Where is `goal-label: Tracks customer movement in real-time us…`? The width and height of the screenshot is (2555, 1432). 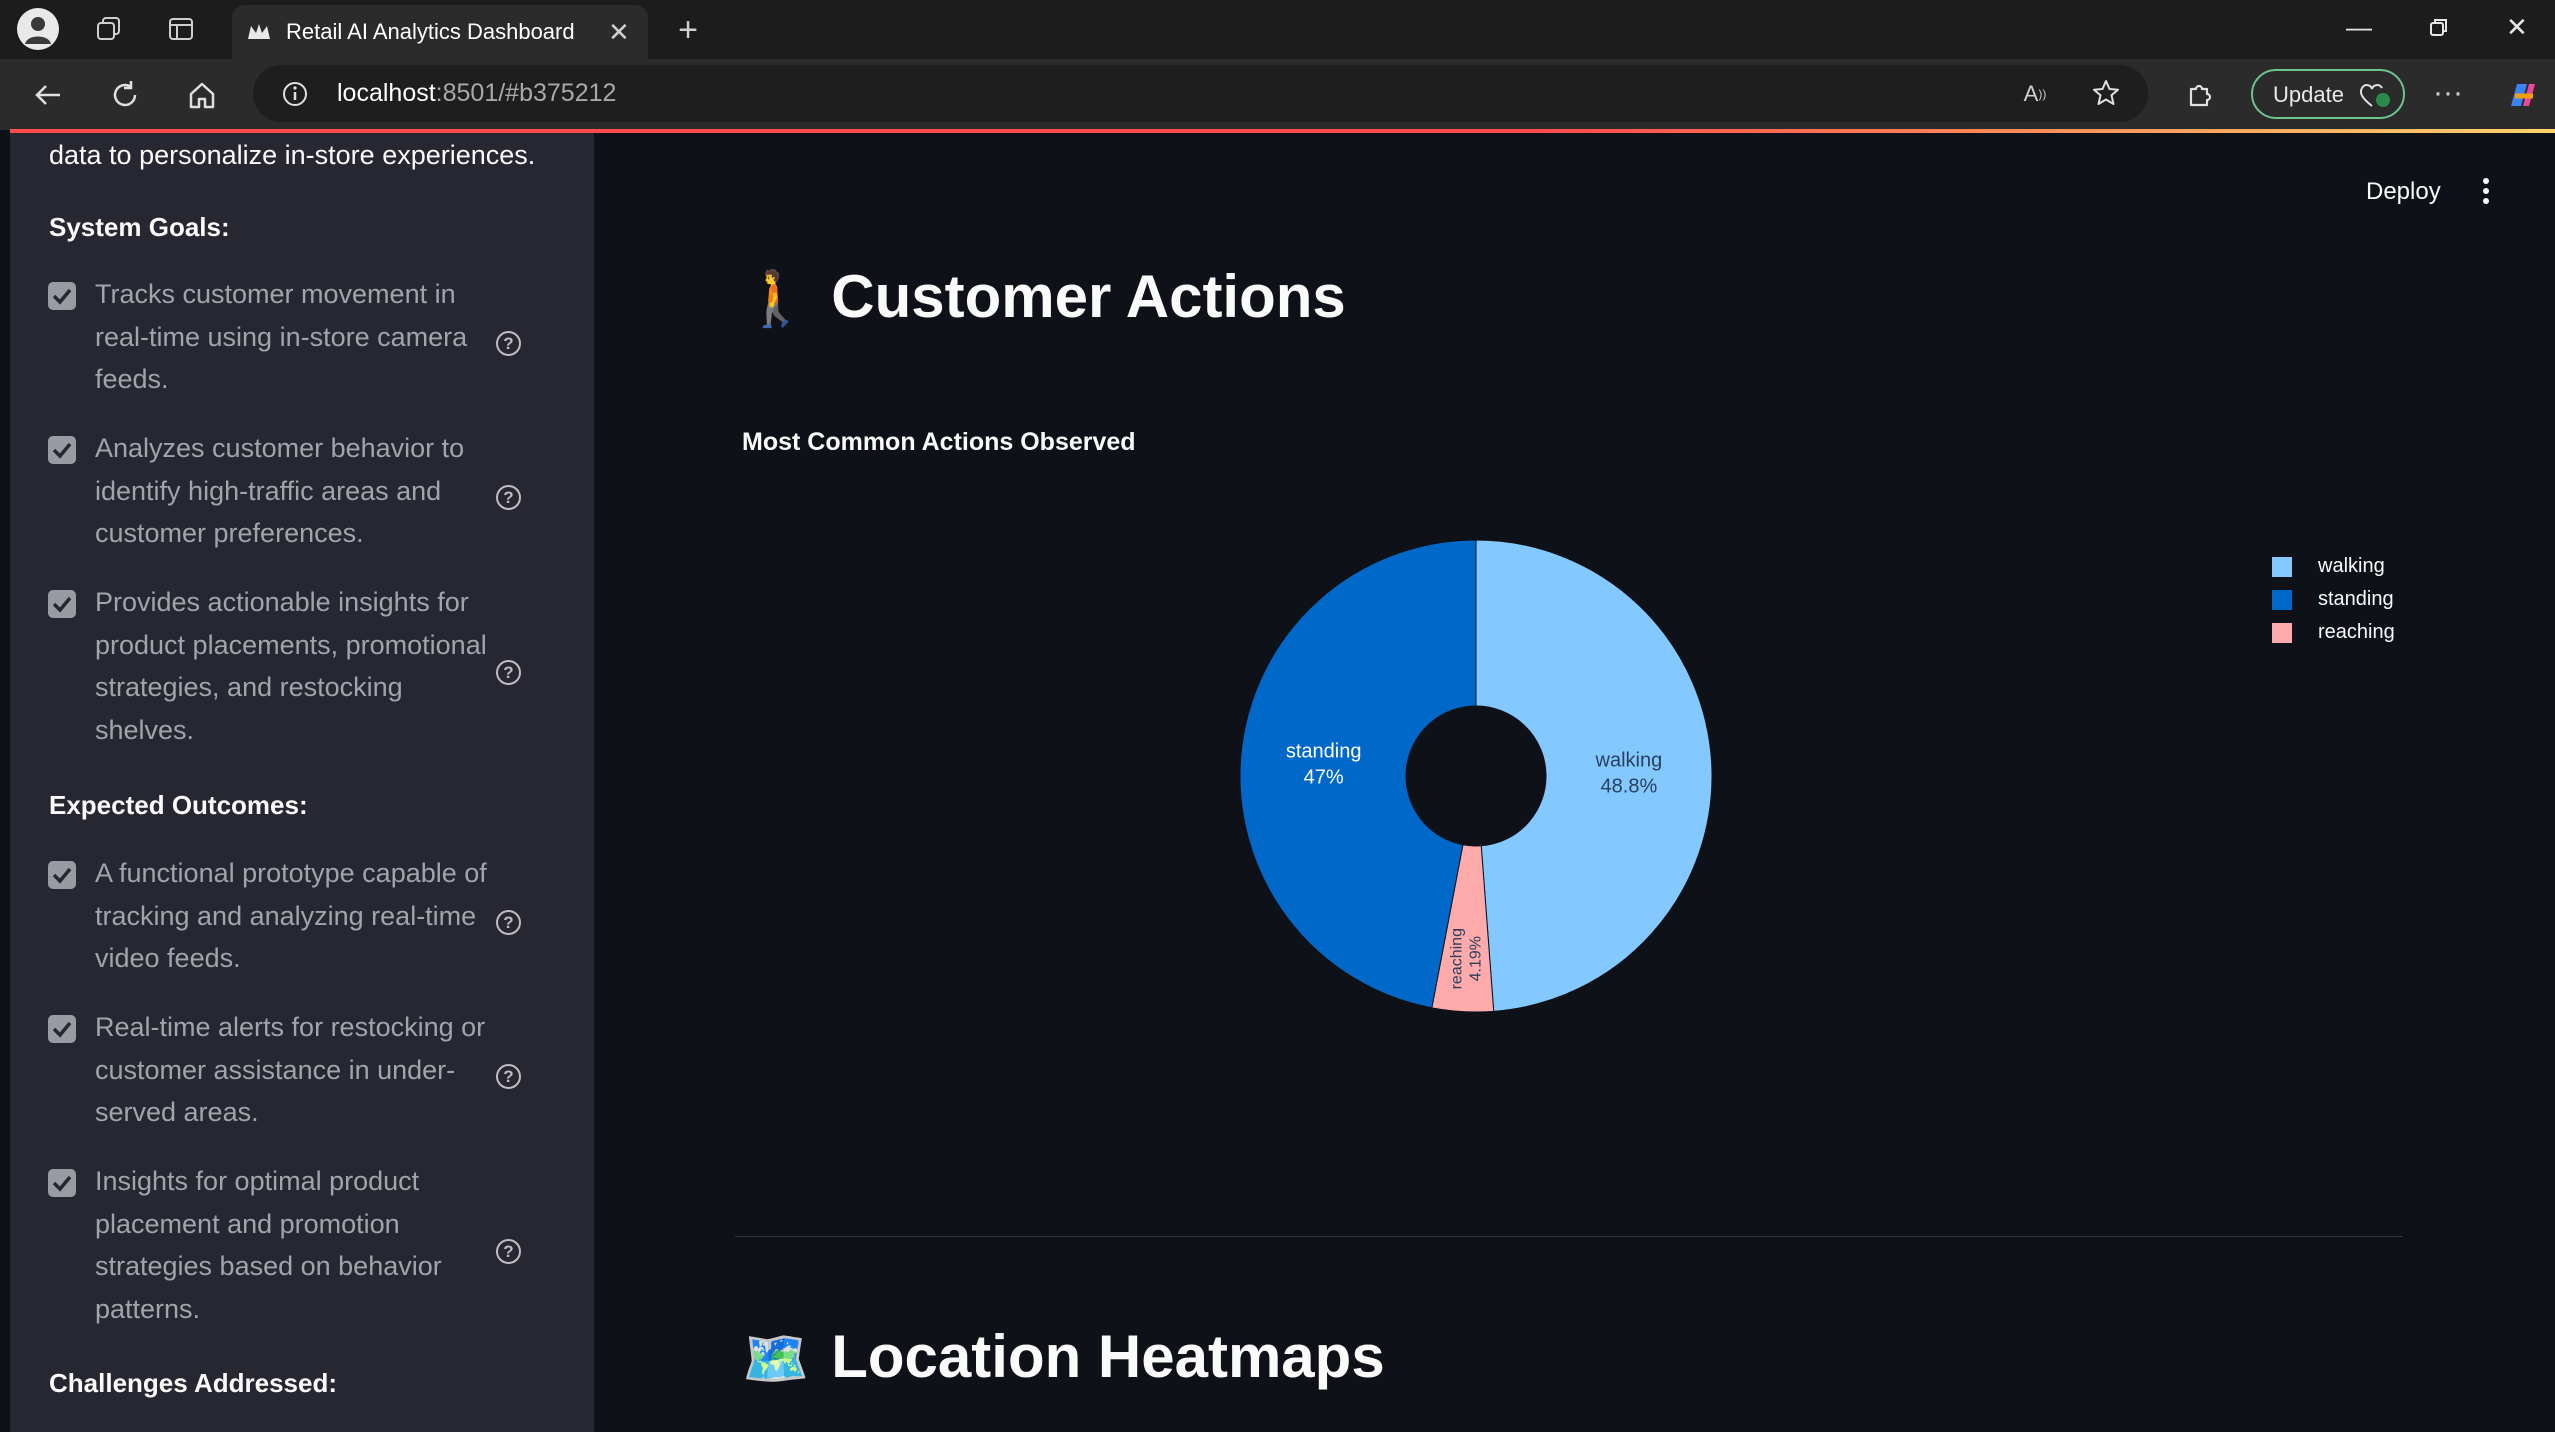 goal-label: Tracks customer movement in real-time us… is located at coordinates (300, 337).